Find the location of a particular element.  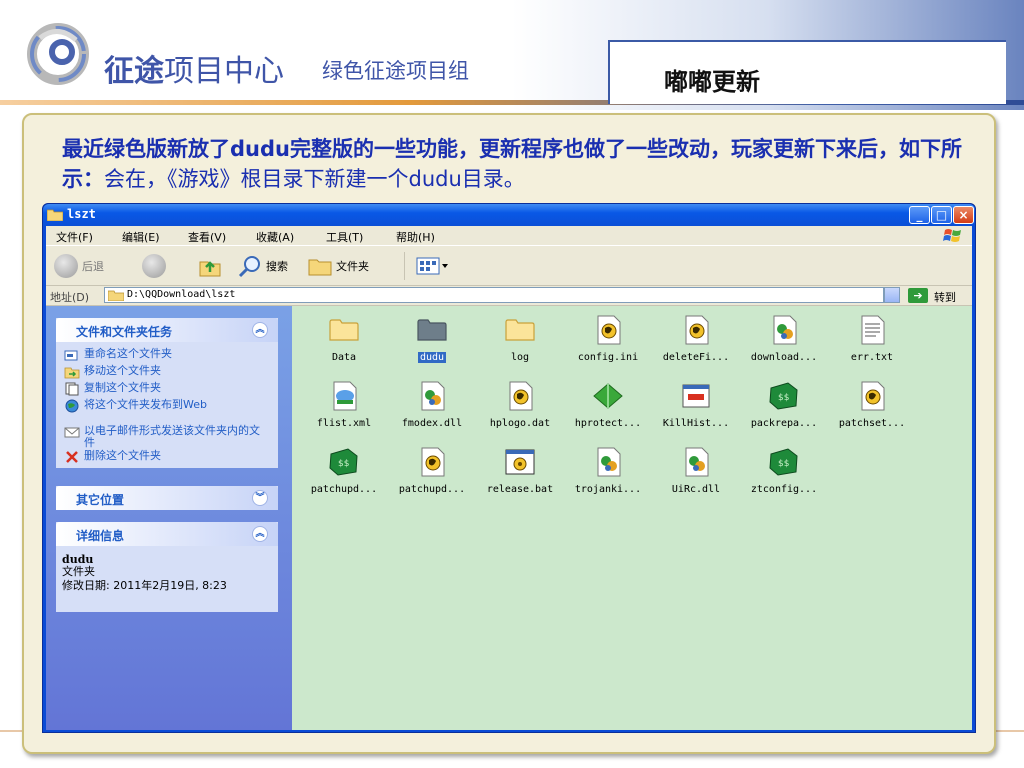

back-button: 后退 is located at coordinates (93, 266).